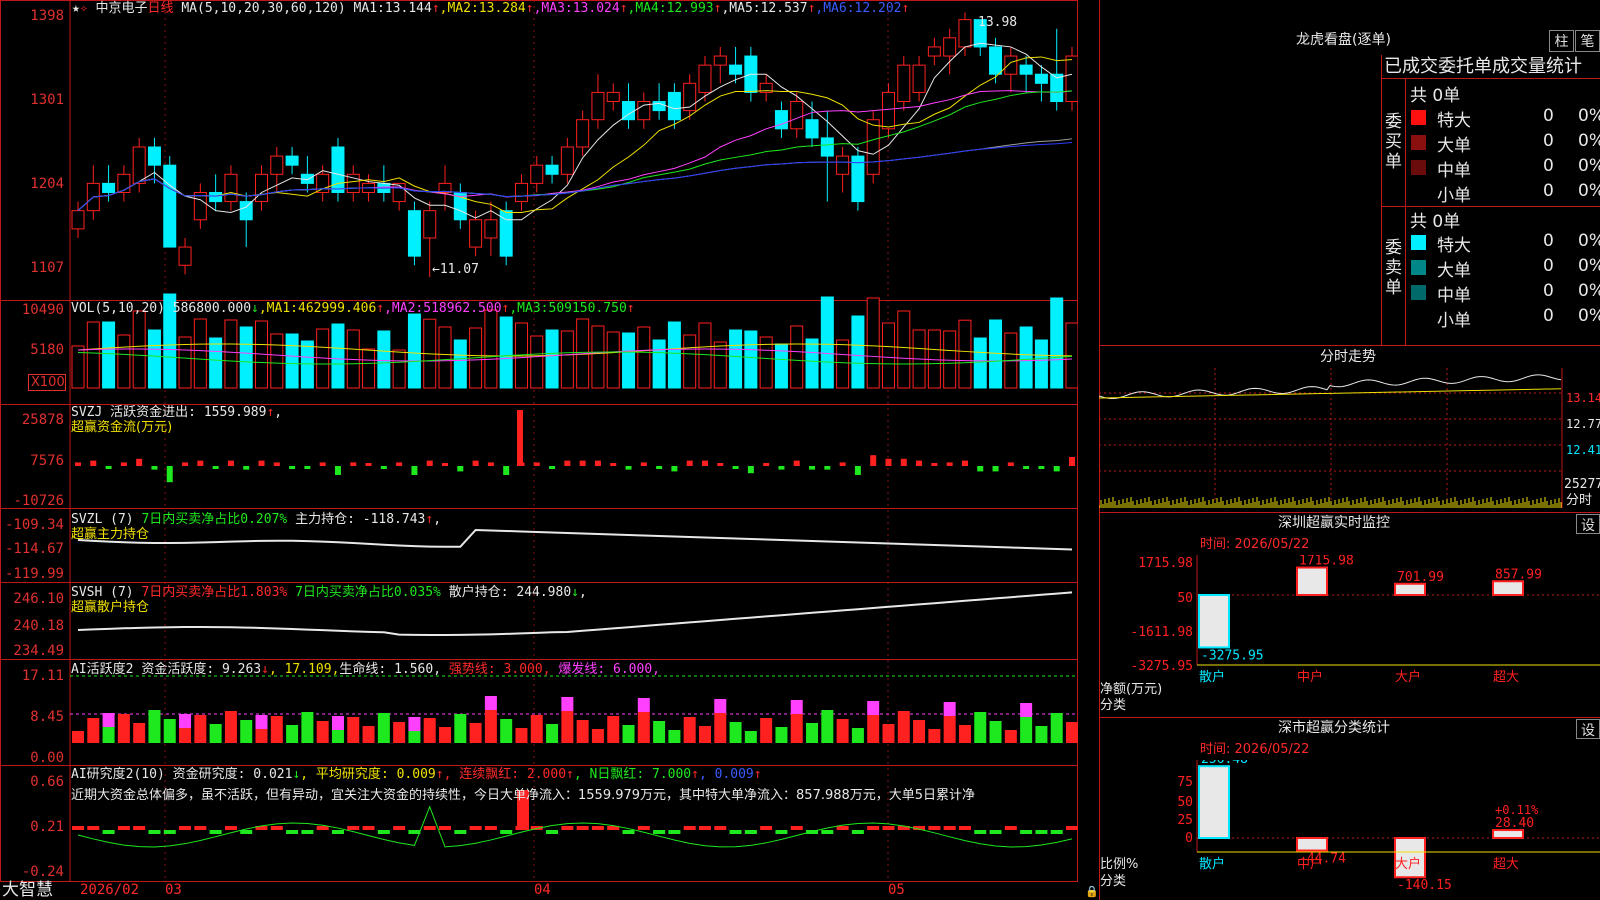 The image size is (1600, 900). Describe the element at coordinates (1312, 581) in the screenshot. I see `category-bar` at that location.